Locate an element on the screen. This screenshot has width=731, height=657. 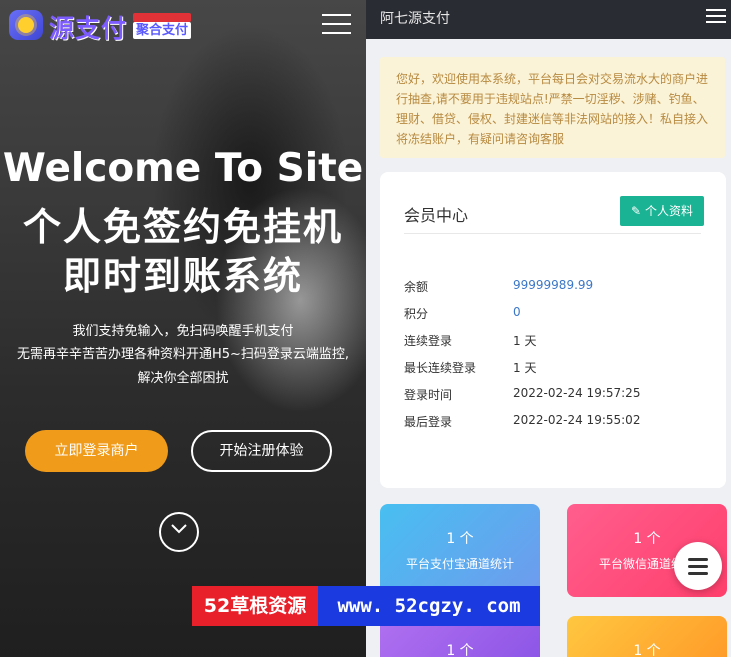
info-row-login-time: 登录时间 2022-02-24 19:57:25 is located at coordinates (554, 396).